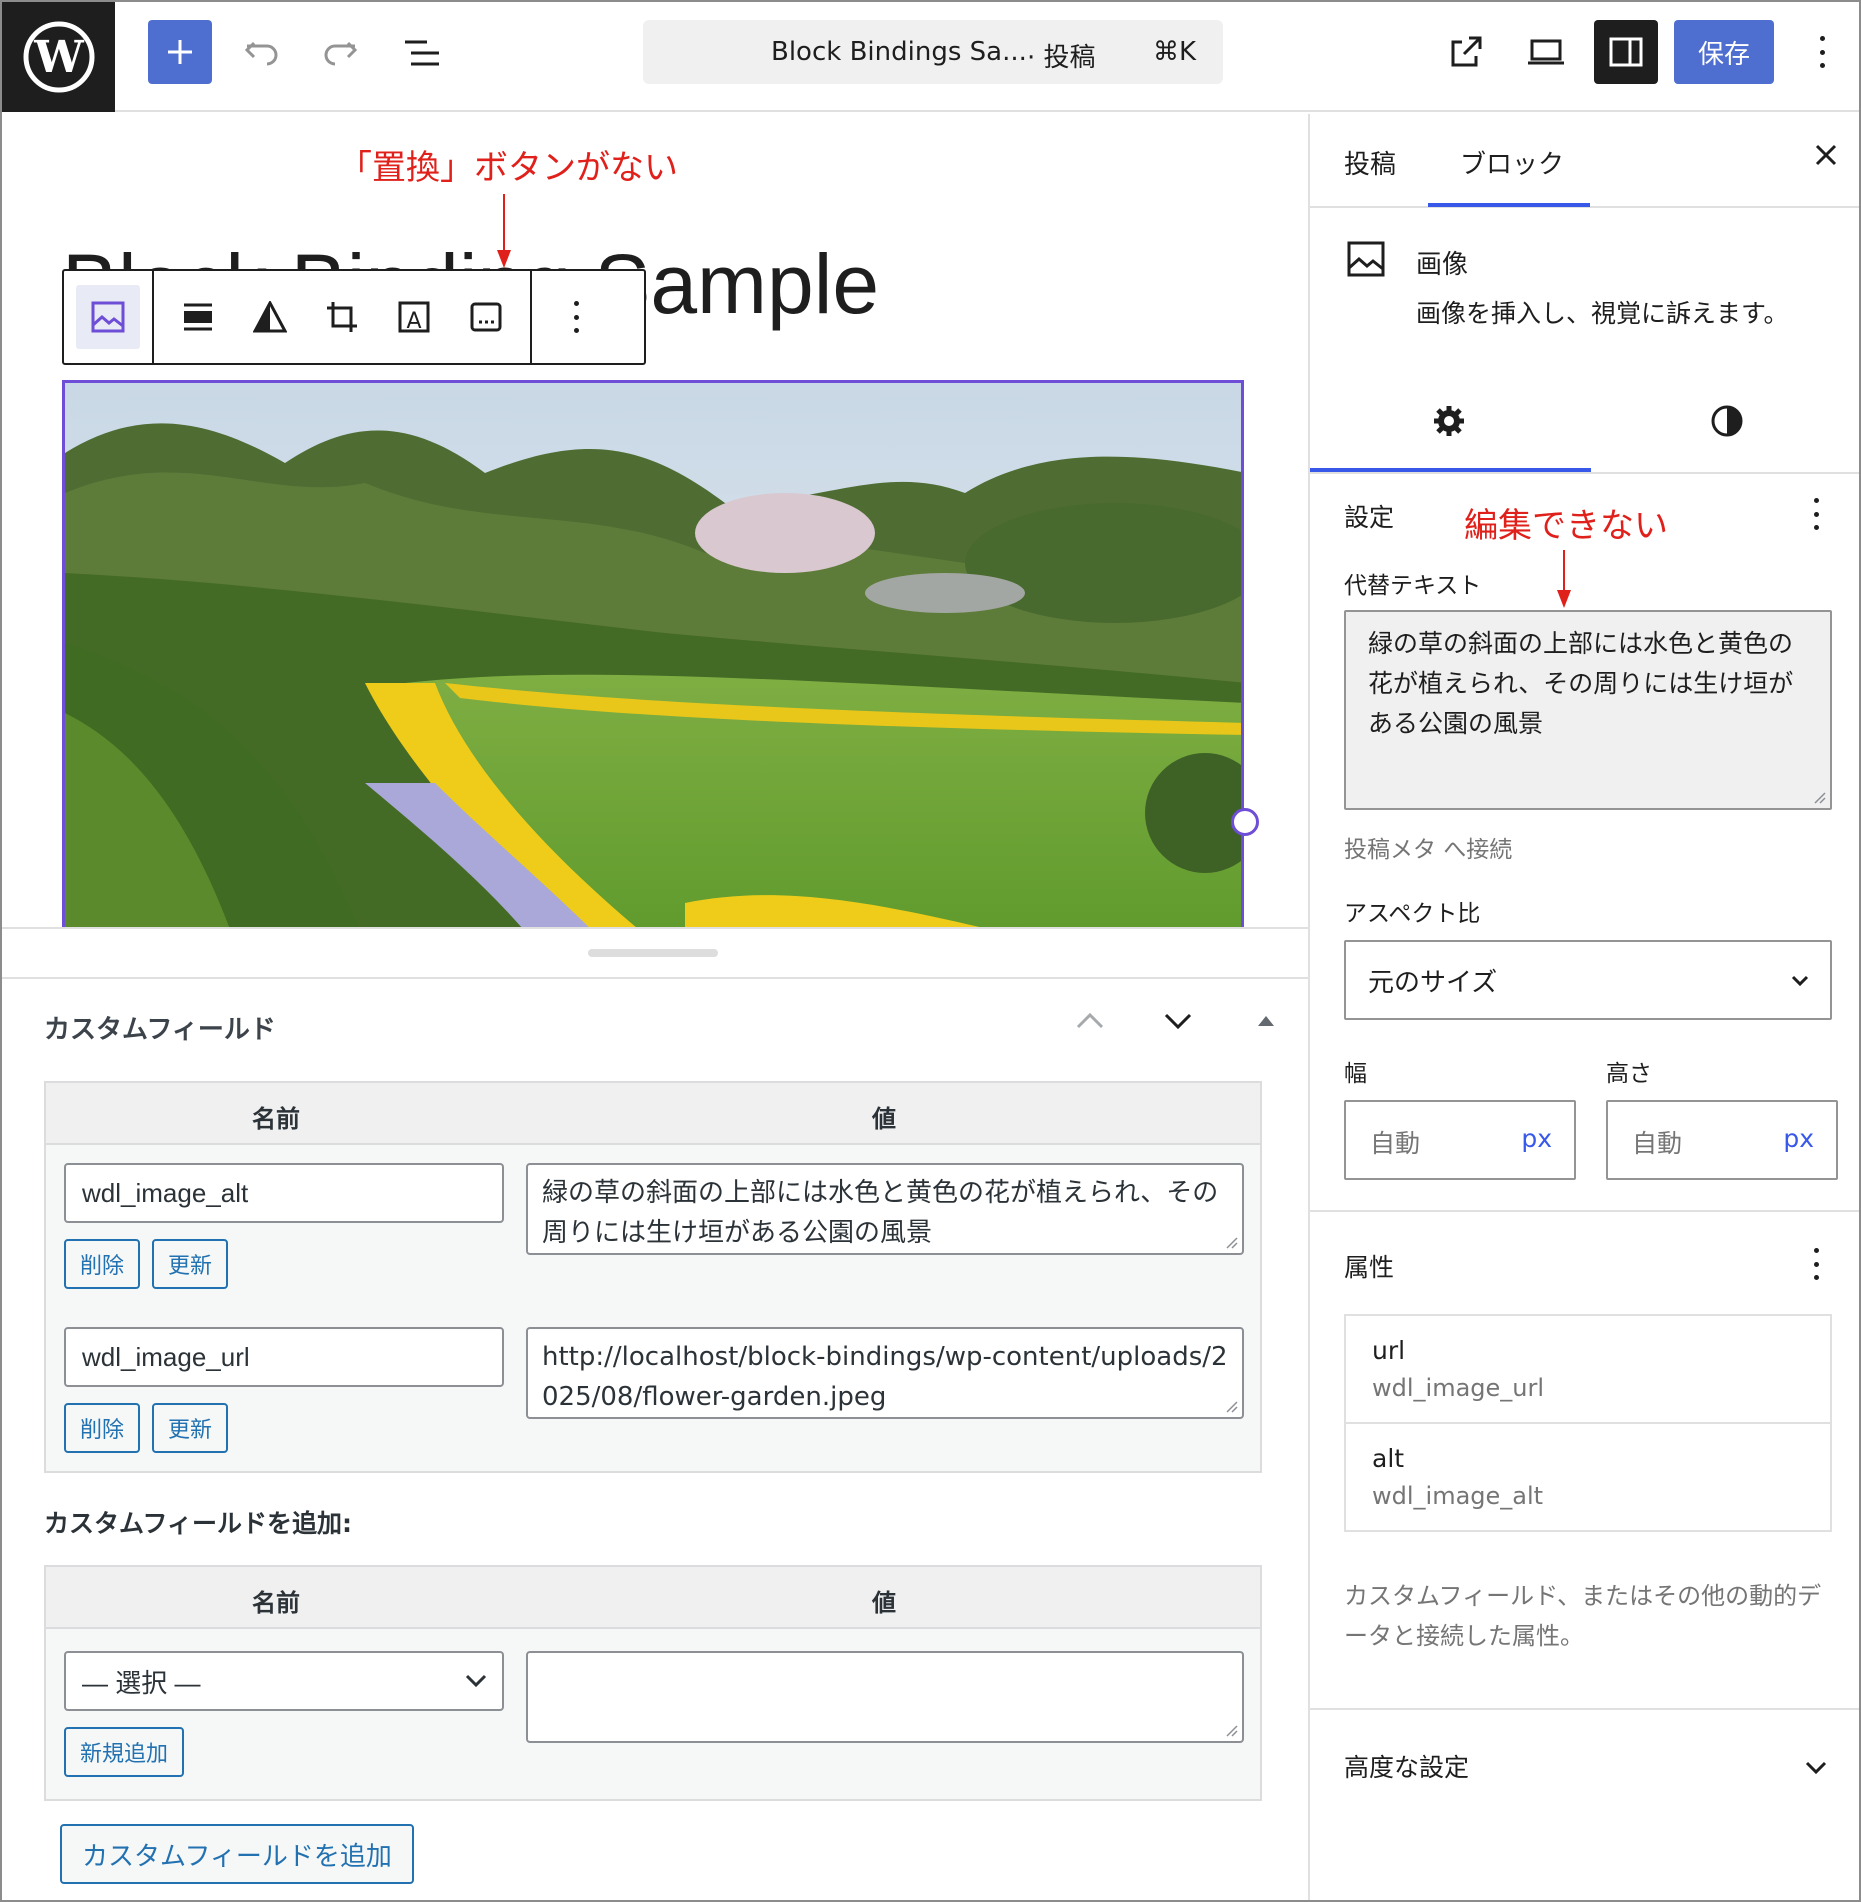 The height and width of the screenshot is (1902, 1861). I want to click on styles-contrast-icon, so click(1727, 421).